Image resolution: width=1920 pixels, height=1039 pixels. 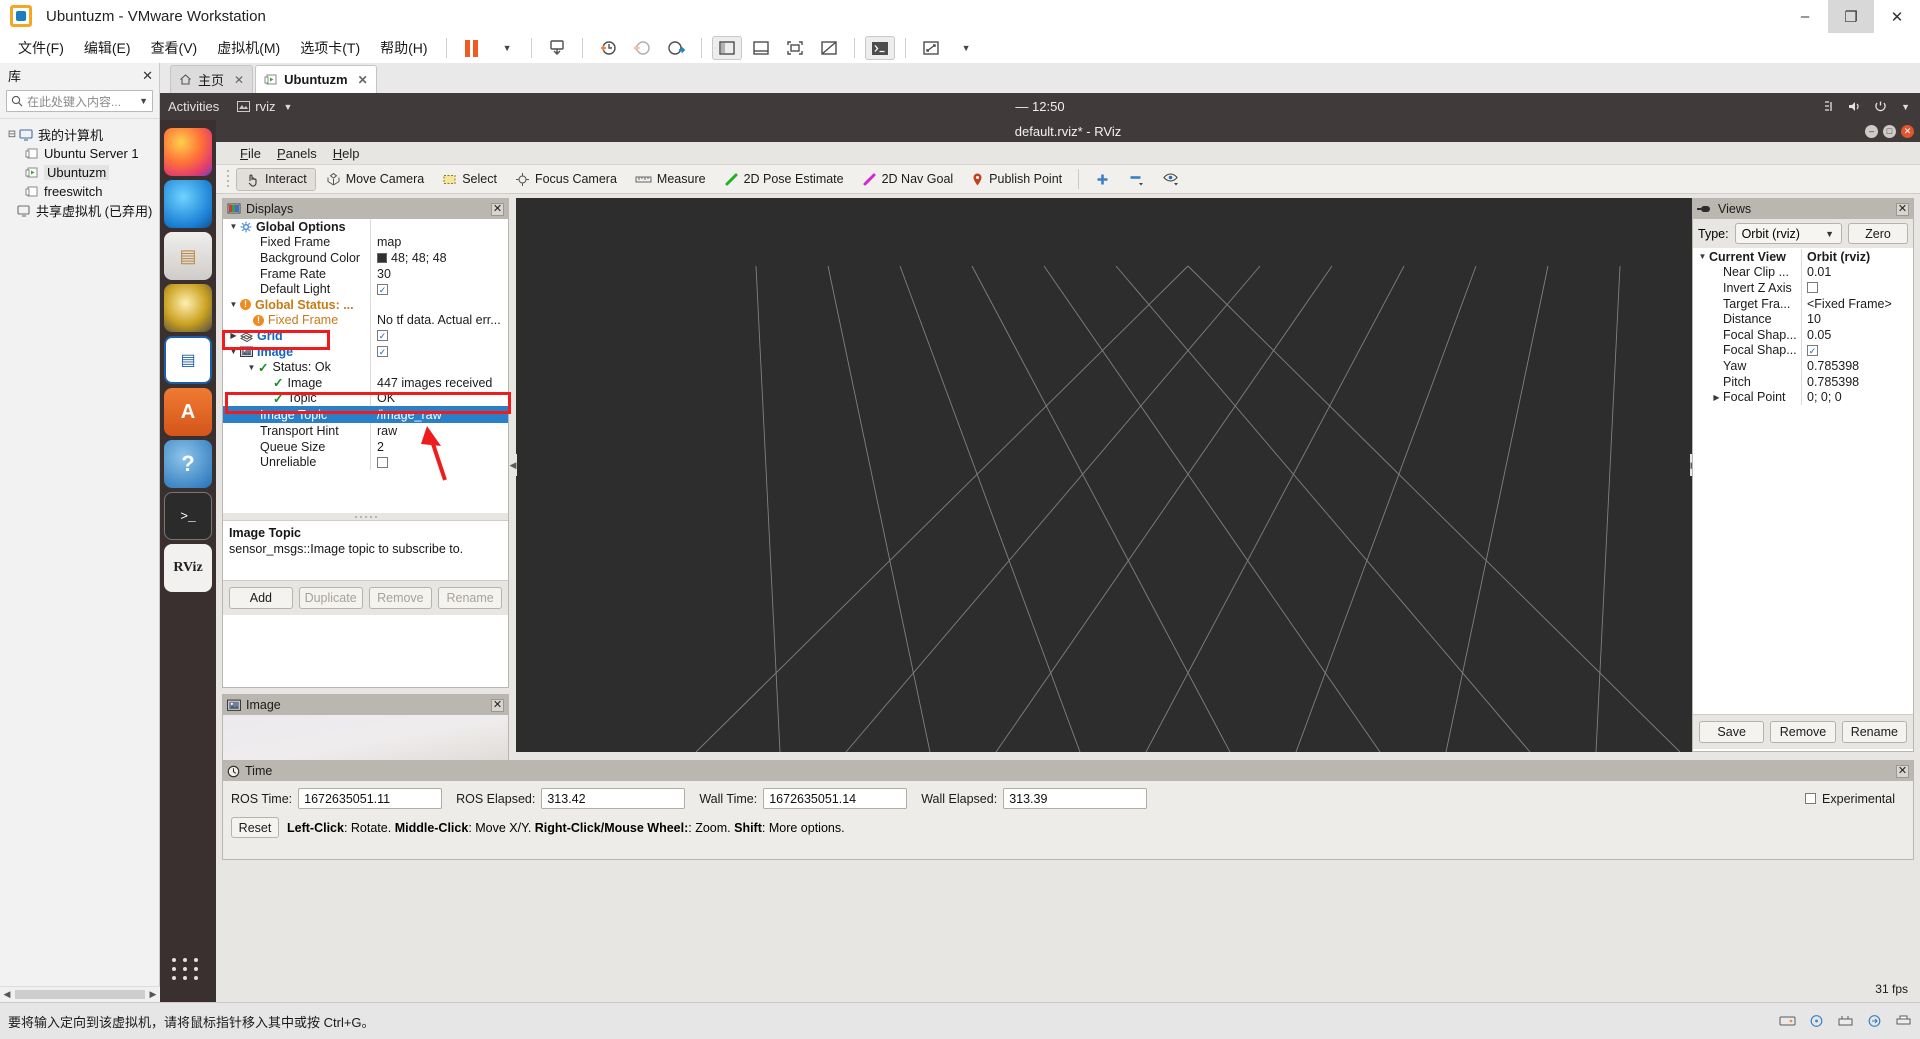 I want to click on tree-item-ubuntuzm: Ubuntuzm, so click(x=79, y=172).